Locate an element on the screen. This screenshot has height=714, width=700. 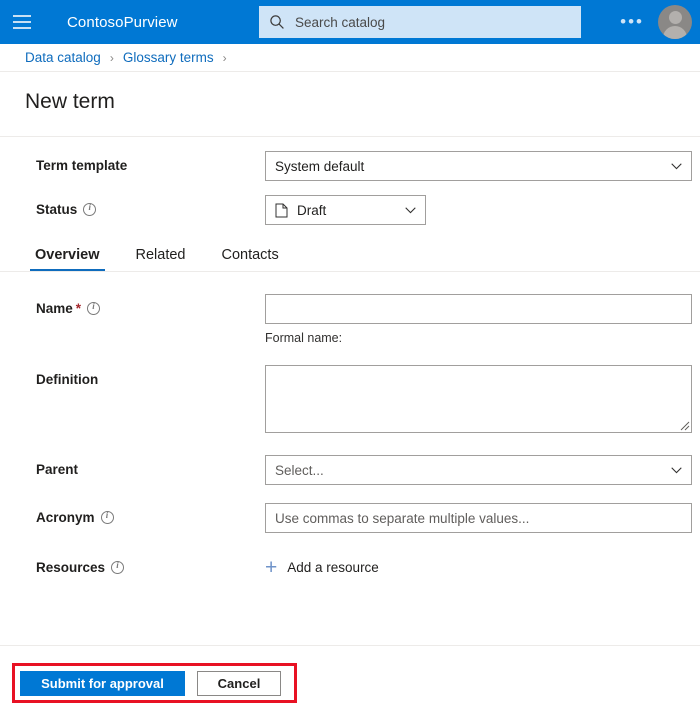
acronym-label-text: Acronym is located at coordinates (65, 517).